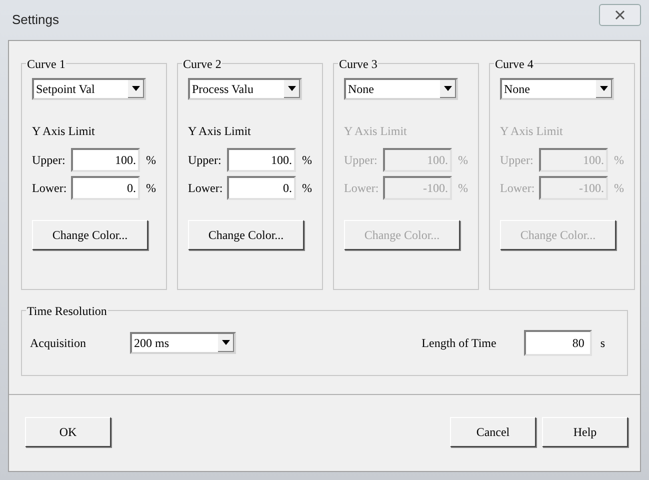  I want to click on dialog-button: OK, so click(68, 432).